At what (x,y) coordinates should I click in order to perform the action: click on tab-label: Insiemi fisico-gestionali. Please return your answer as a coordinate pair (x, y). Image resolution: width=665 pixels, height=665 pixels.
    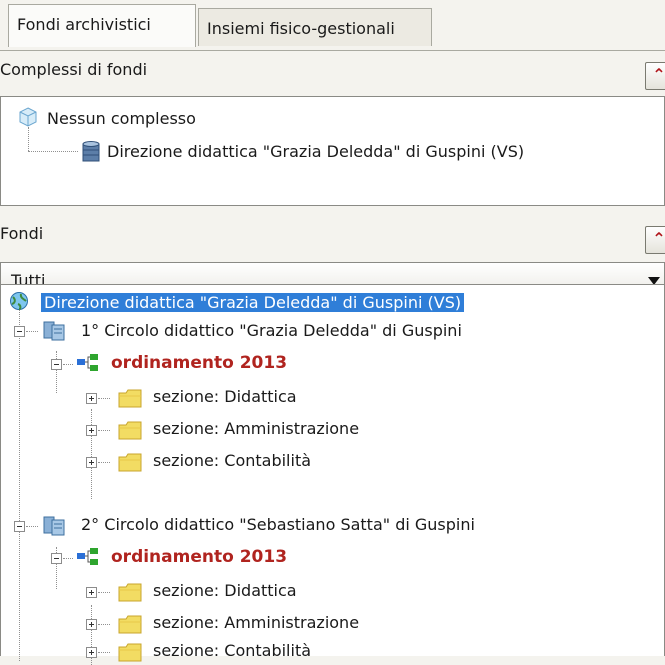
    Looking at the image, I should click on (301, 28).